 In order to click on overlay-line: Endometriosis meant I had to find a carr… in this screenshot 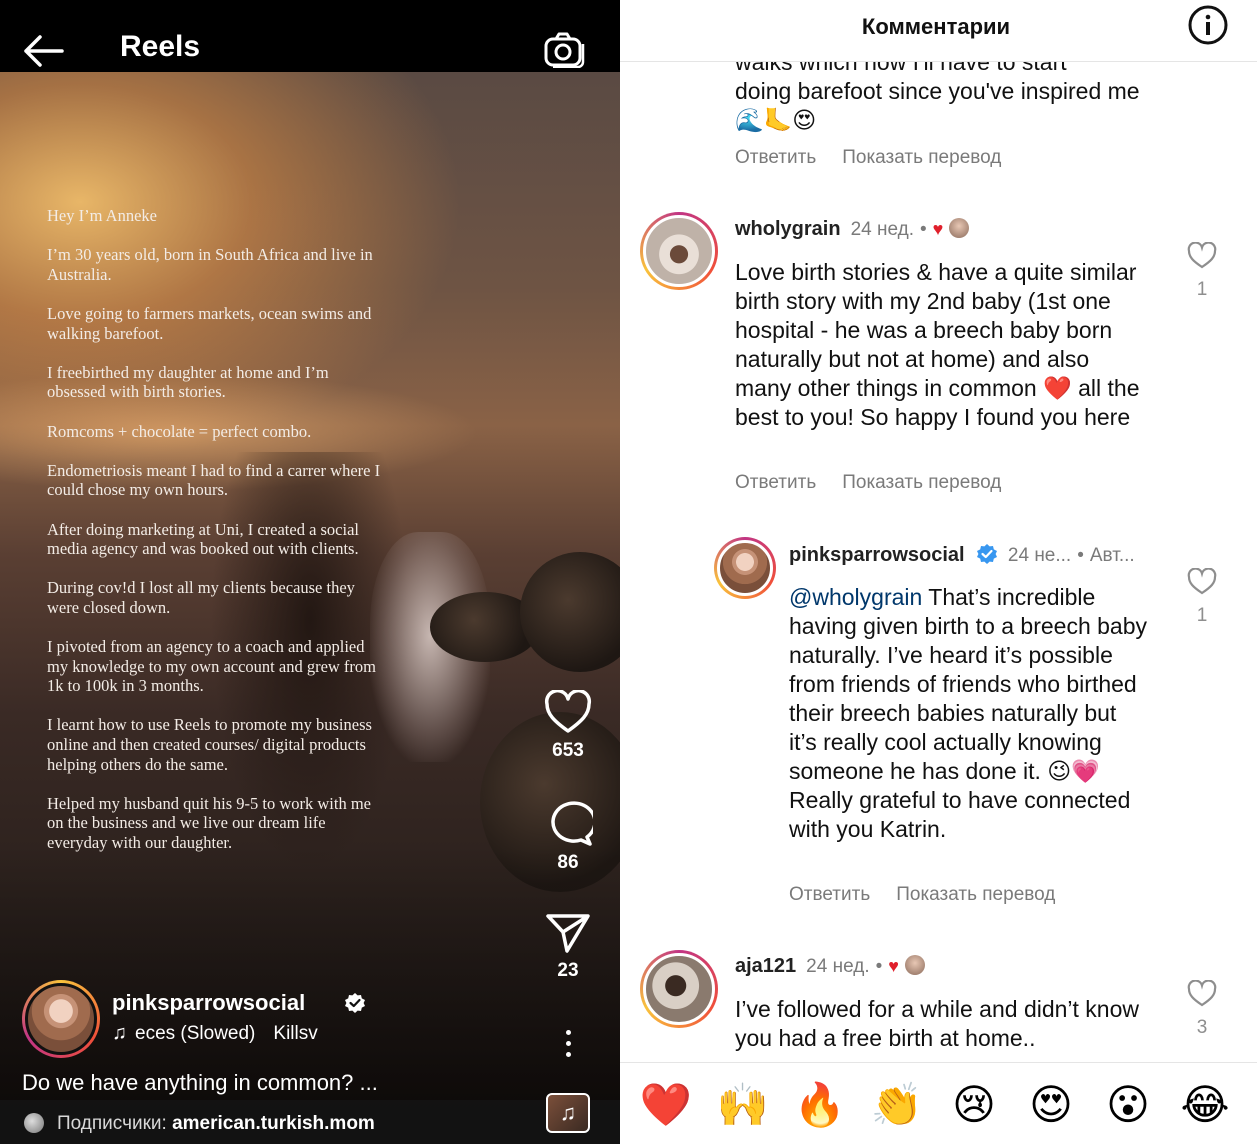, I will do `click(214, 480)`.